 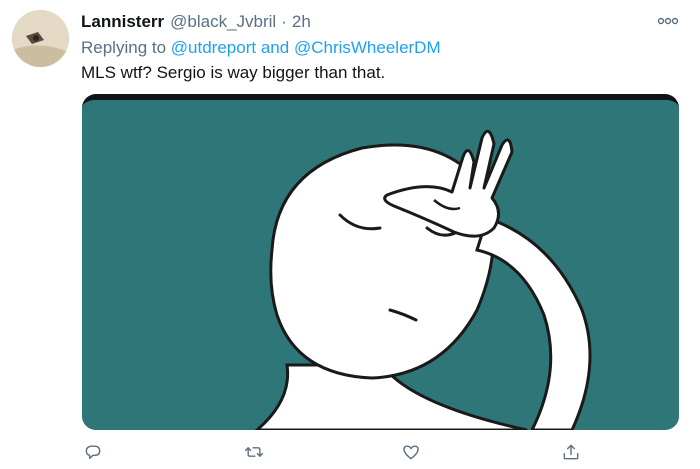 I want to click on avatar, so click(x=40, y=38).